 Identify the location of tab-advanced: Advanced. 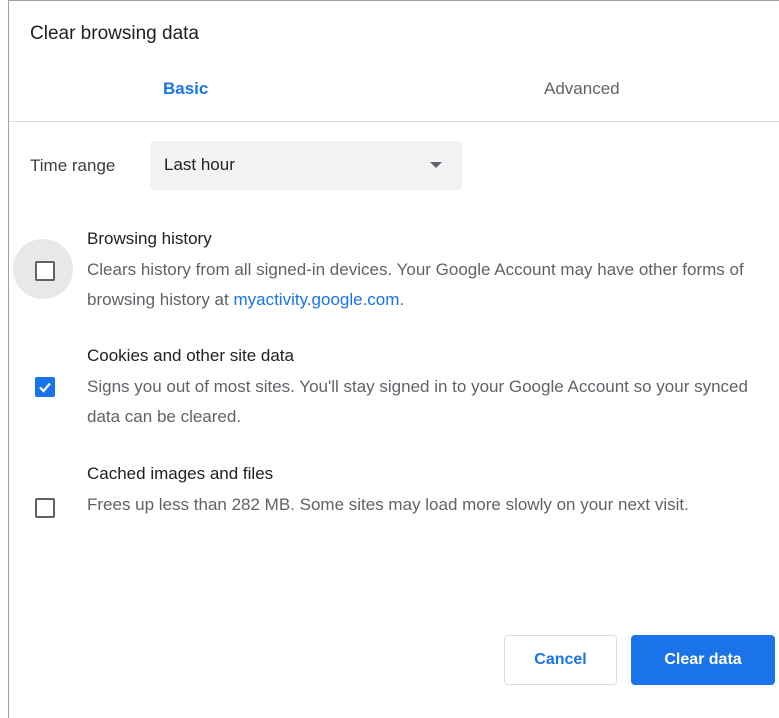
(582, 94).